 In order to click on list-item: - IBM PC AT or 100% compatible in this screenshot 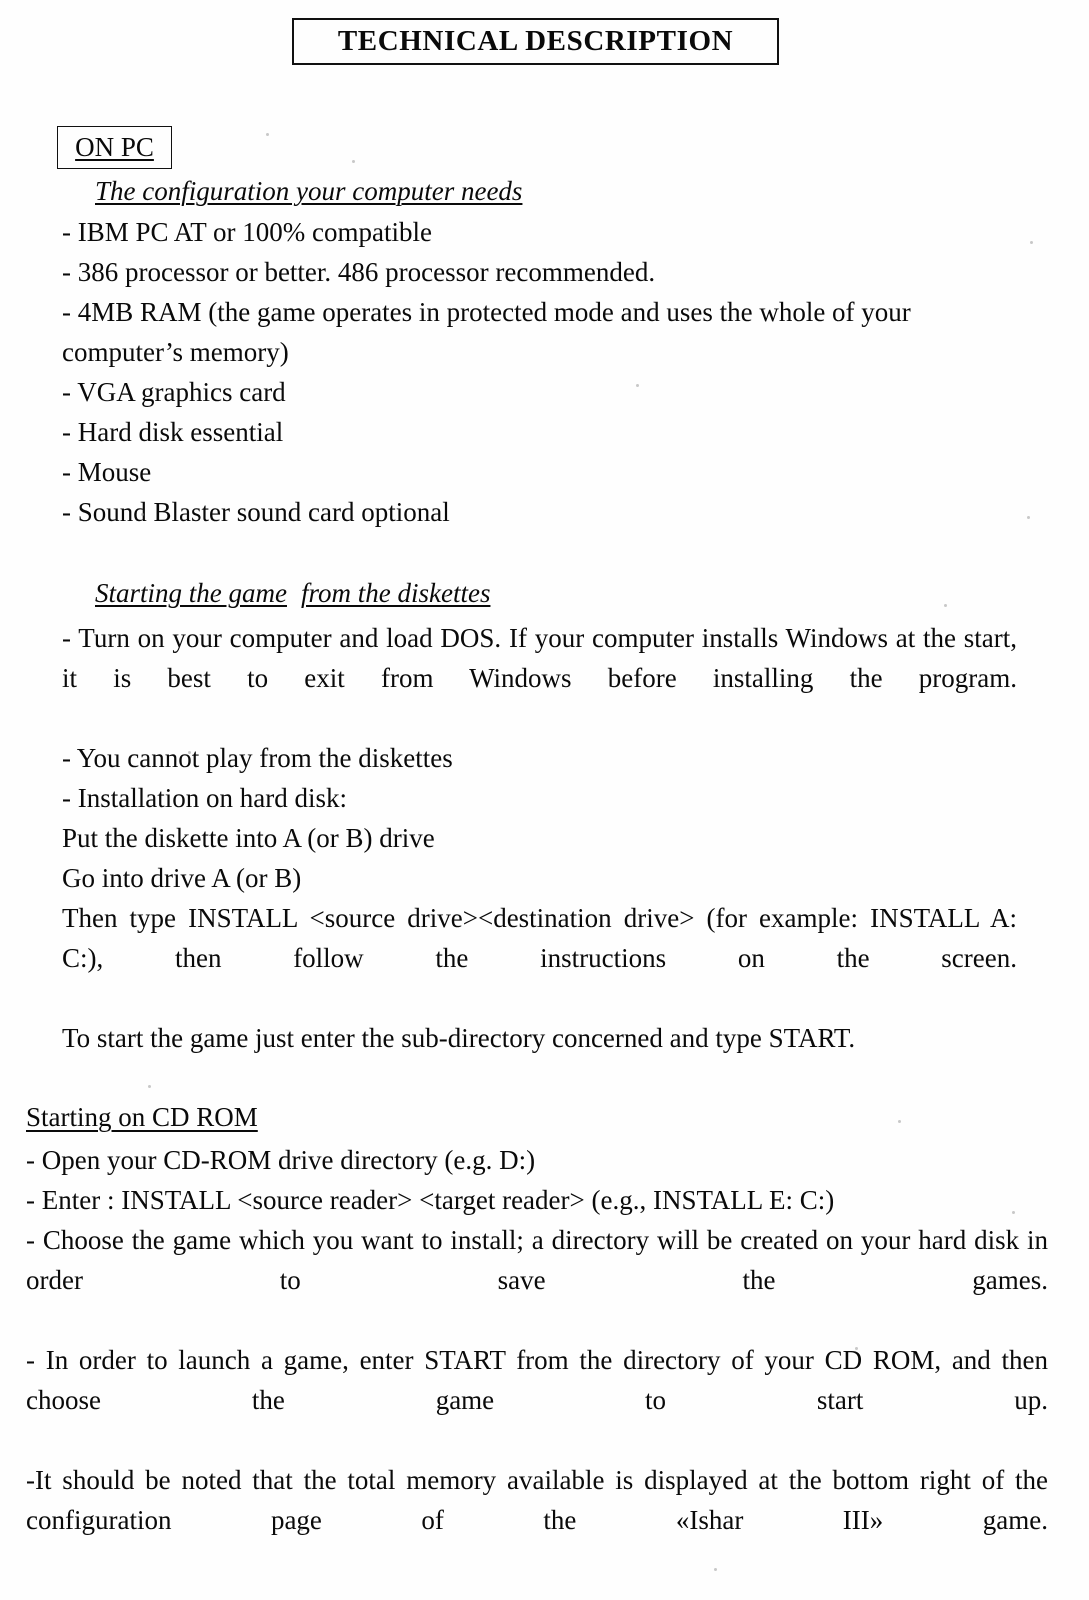, I will do `click(247, 232)`.